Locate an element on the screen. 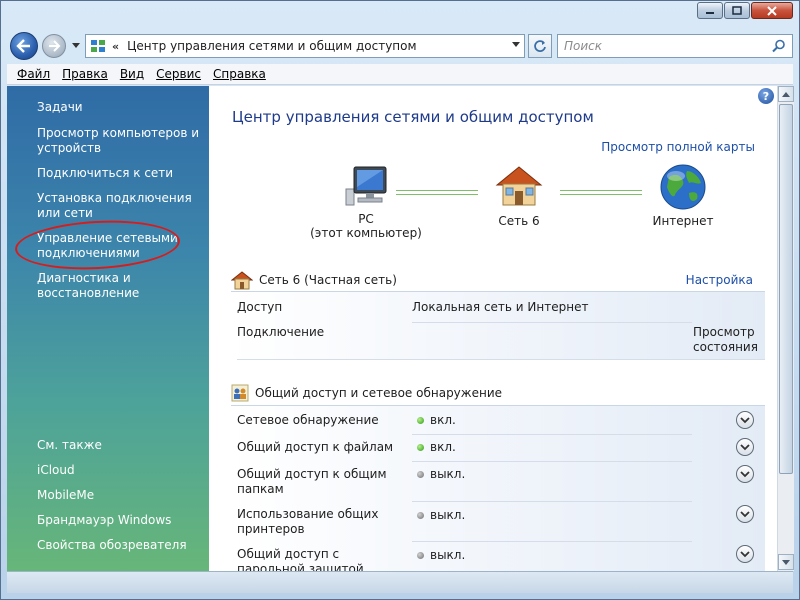 The width and height of the screenshot is (800, 600). see-also-mobileme: MobileMe is located at coordinates (121, 495).